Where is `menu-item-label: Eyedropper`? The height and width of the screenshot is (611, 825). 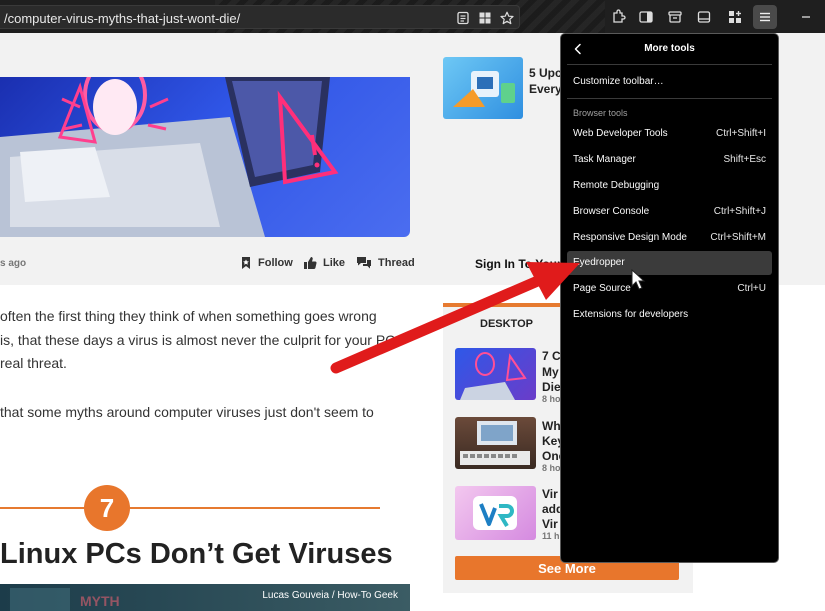 menu-item-label: Eyedropper is located at coordinates (599, 262).